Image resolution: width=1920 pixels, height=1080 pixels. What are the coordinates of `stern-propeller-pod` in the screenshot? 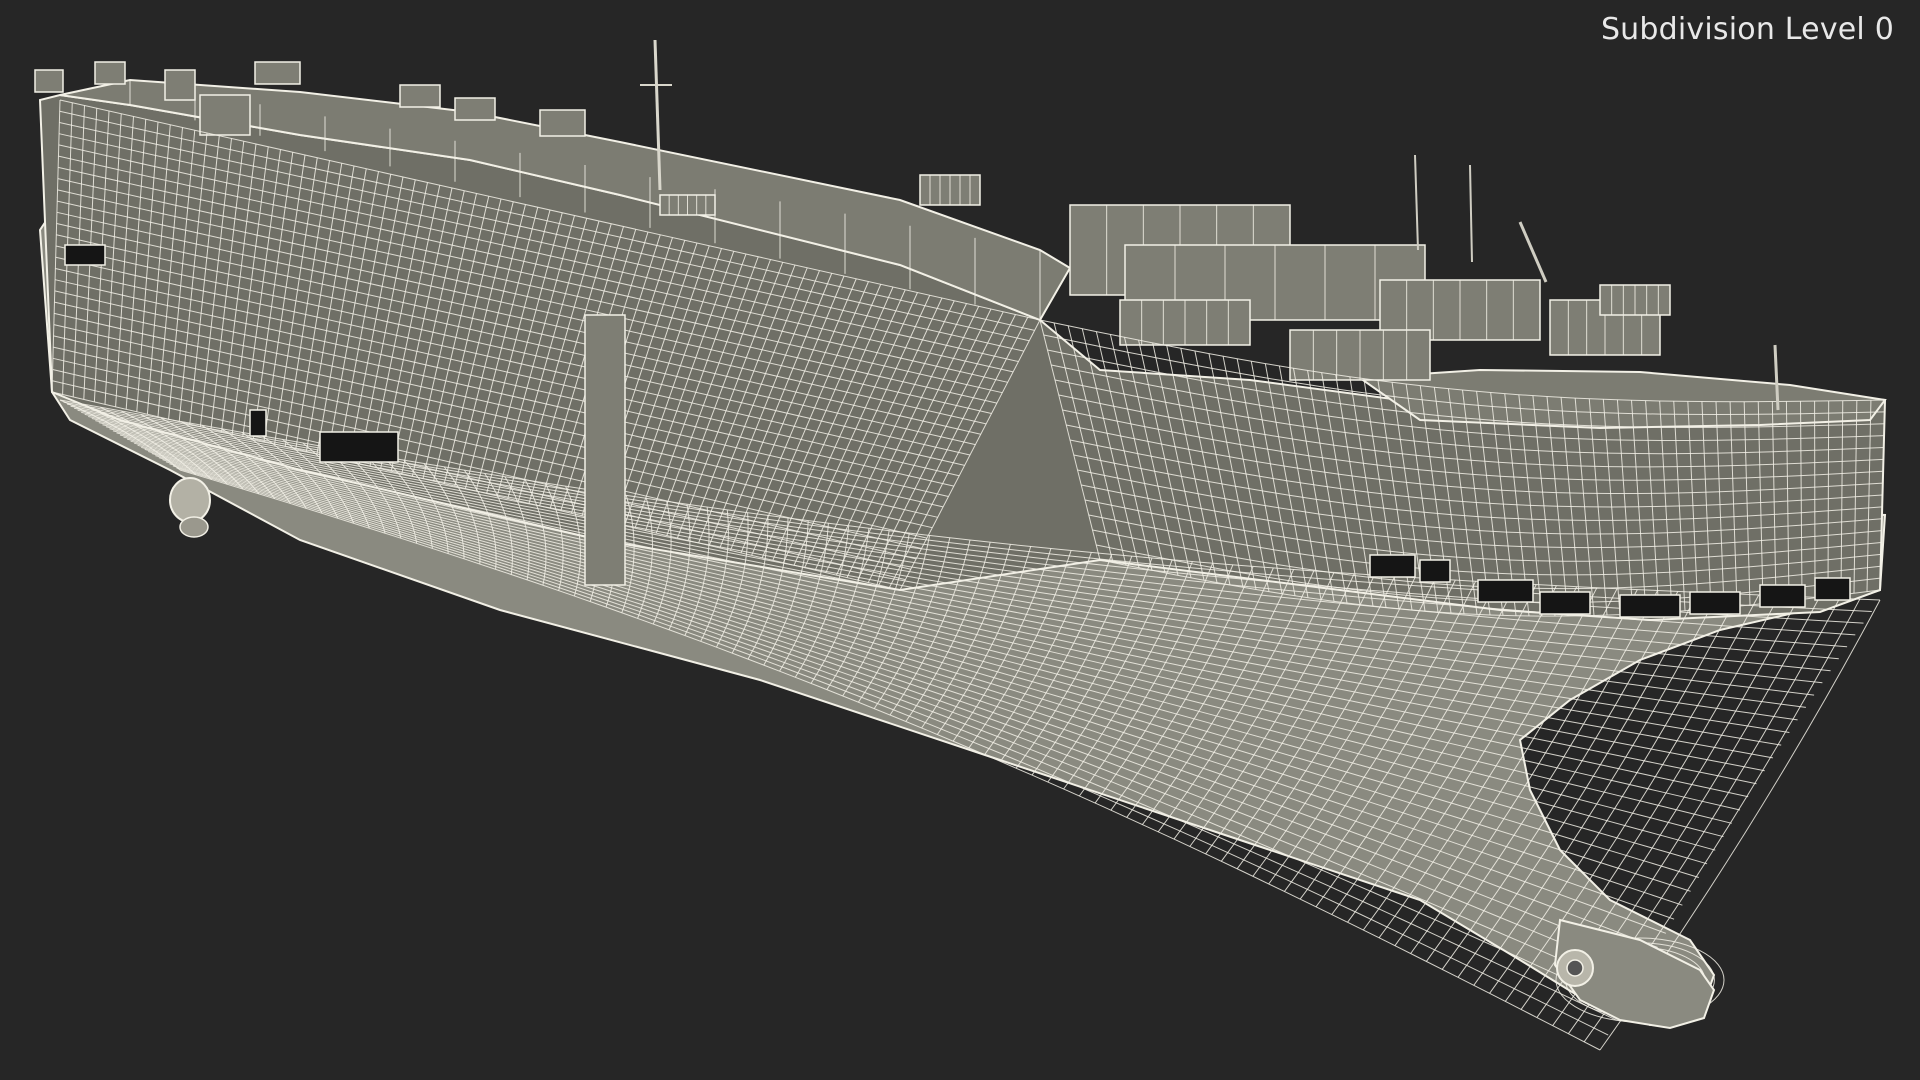 It's located at (190, 507).